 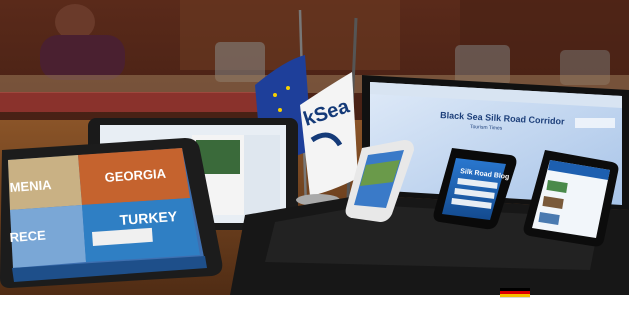 I want to click on tile-label-greece: RECE, so click(x=27, y=236).